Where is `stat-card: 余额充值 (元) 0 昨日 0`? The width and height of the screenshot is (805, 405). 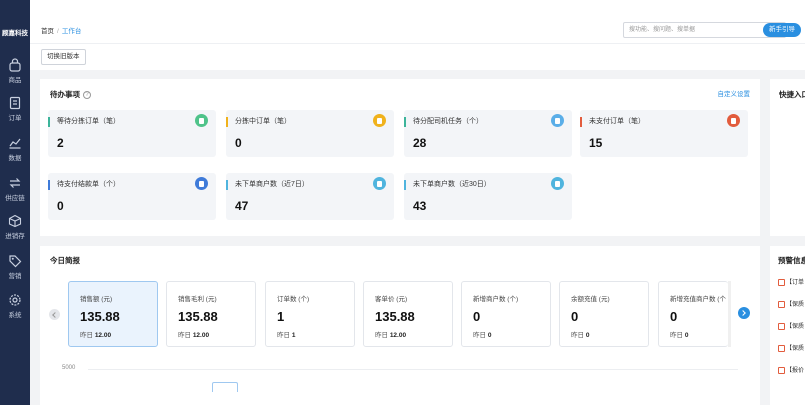
stat-card: 余额充值 (元) 0 昨日 0 is located at coordinates (604, 314).